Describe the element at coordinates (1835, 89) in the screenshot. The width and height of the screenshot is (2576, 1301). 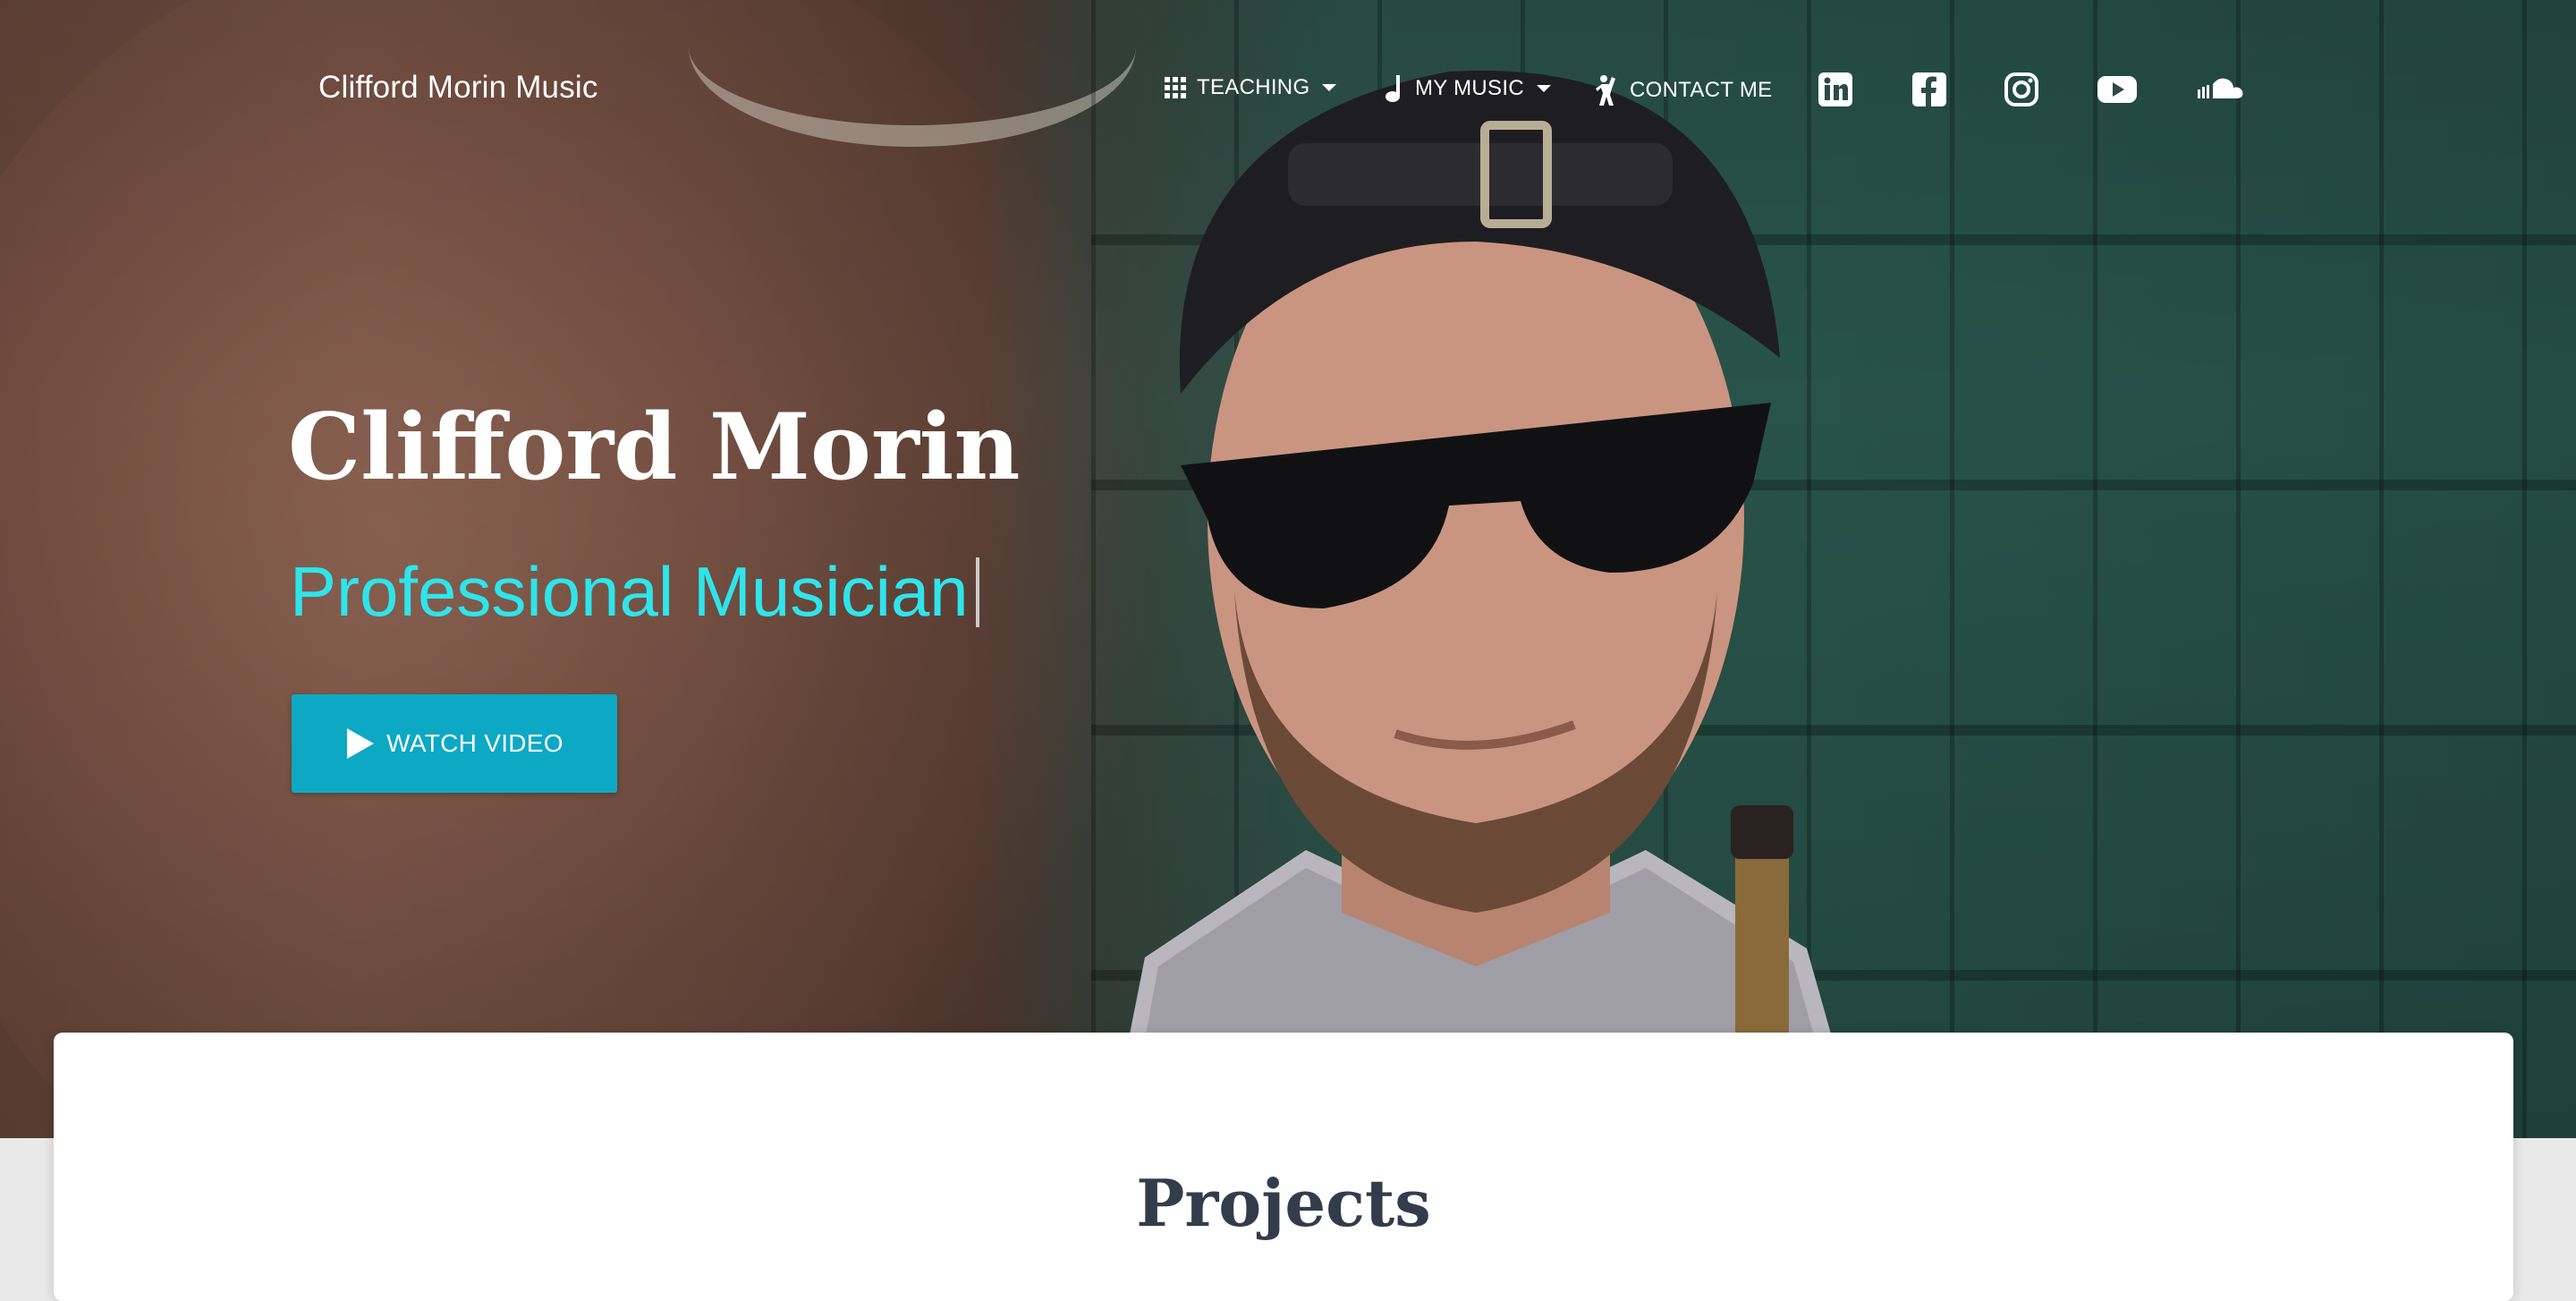
I see `linkedin-icon` at that location.